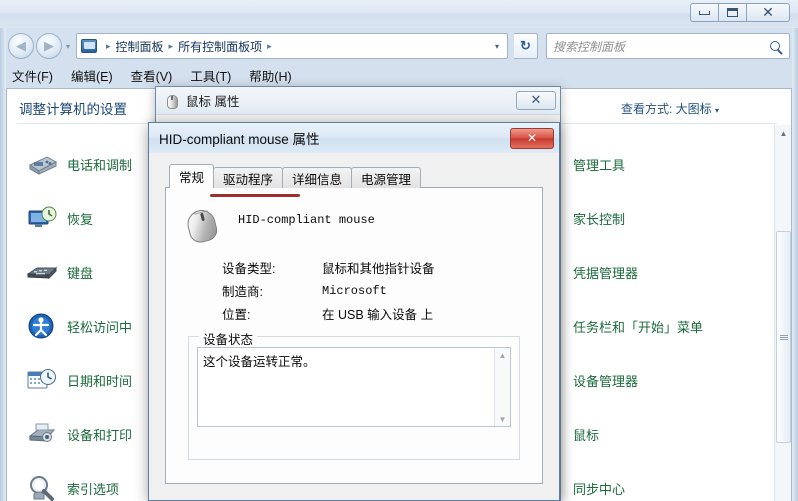  What do you see at coordinates (606, 273) in the screenshot?
I see `list-item-label: 凭据管理器` at bounding box center [606, 273].